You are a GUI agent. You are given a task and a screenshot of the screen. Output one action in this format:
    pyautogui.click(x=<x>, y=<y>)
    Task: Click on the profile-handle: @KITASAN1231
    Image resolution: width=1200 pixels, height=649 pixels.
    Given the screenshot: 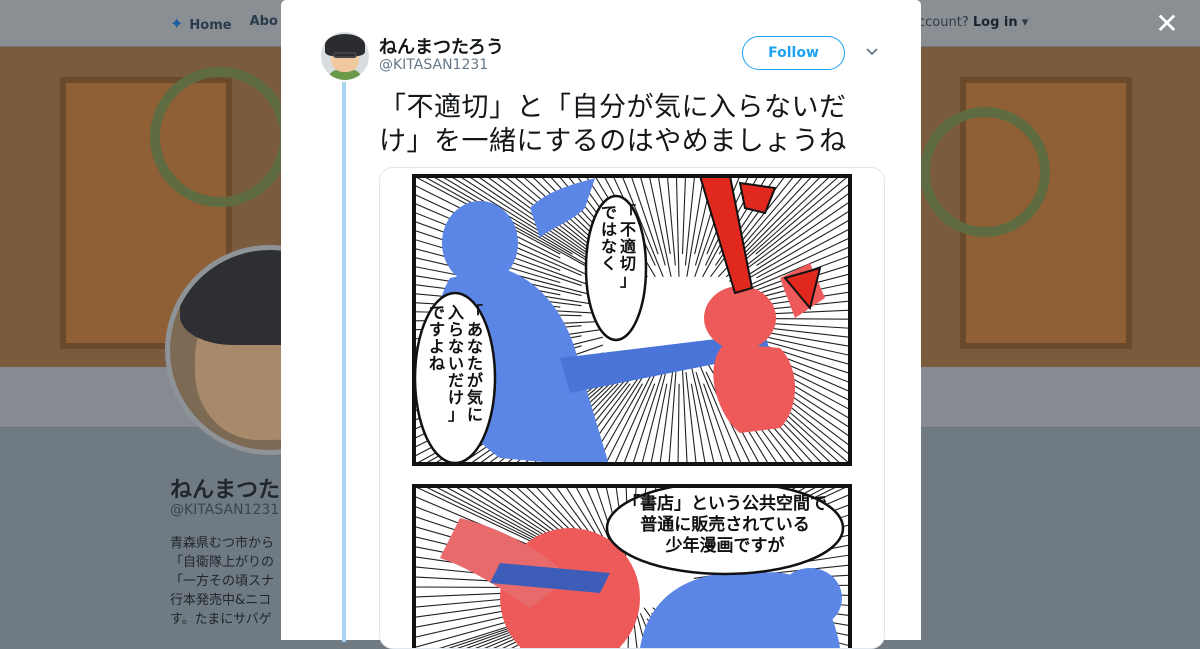 What is the action you would take?
    pyautogui.click(x=225, y=510)
    